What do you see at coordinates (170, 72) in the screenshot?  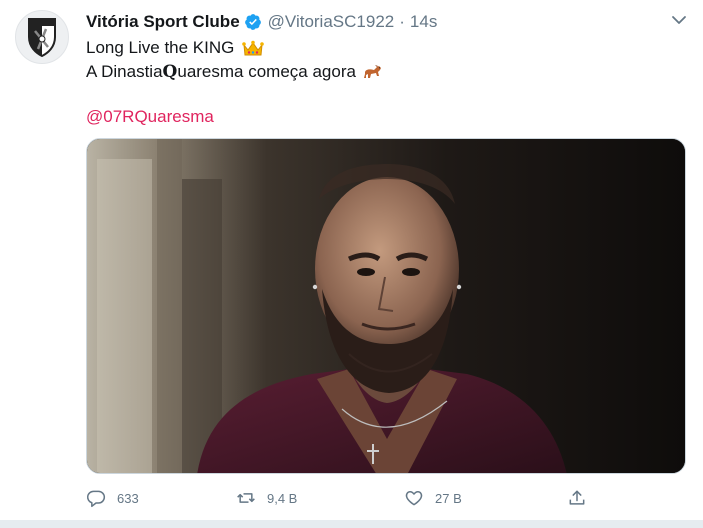 I see `tweet-text-gothic-q: Q` at bounding box center [170, 72].